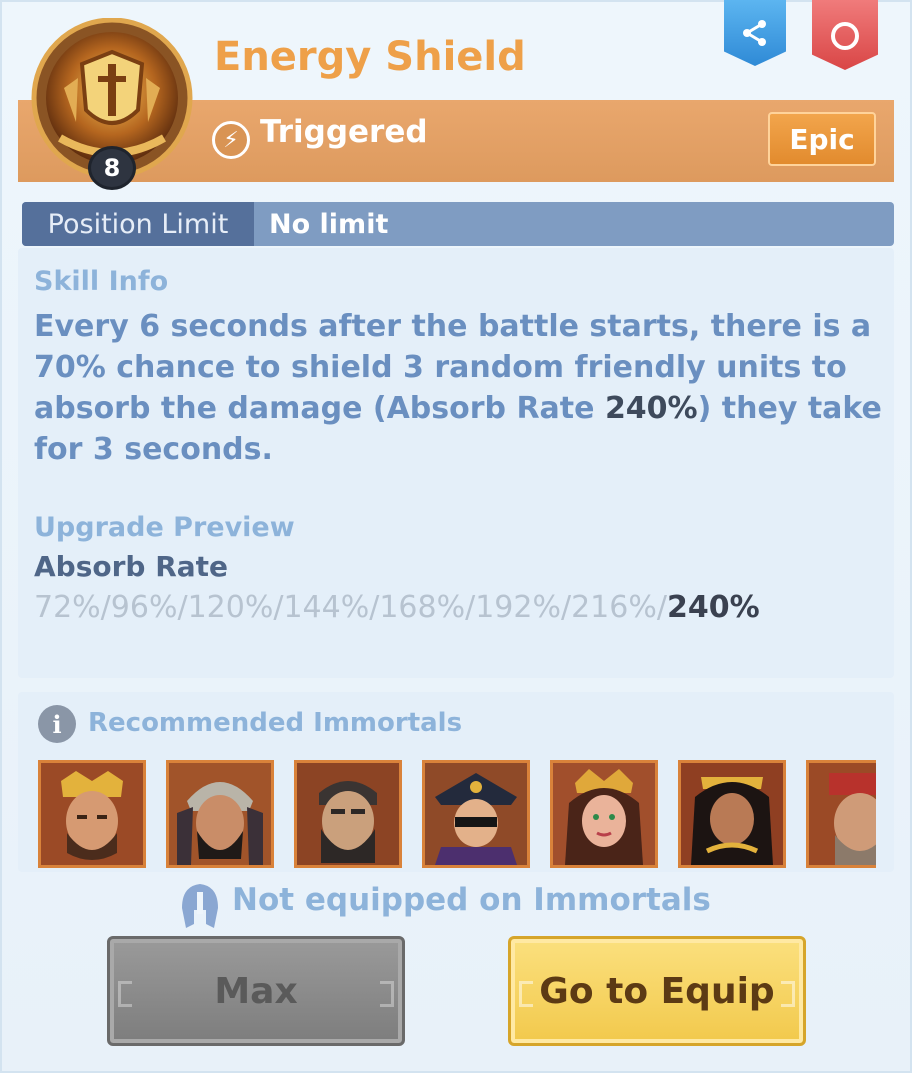  I want to click on recommended-heading: Recommended Immortals, so click(275, 723).